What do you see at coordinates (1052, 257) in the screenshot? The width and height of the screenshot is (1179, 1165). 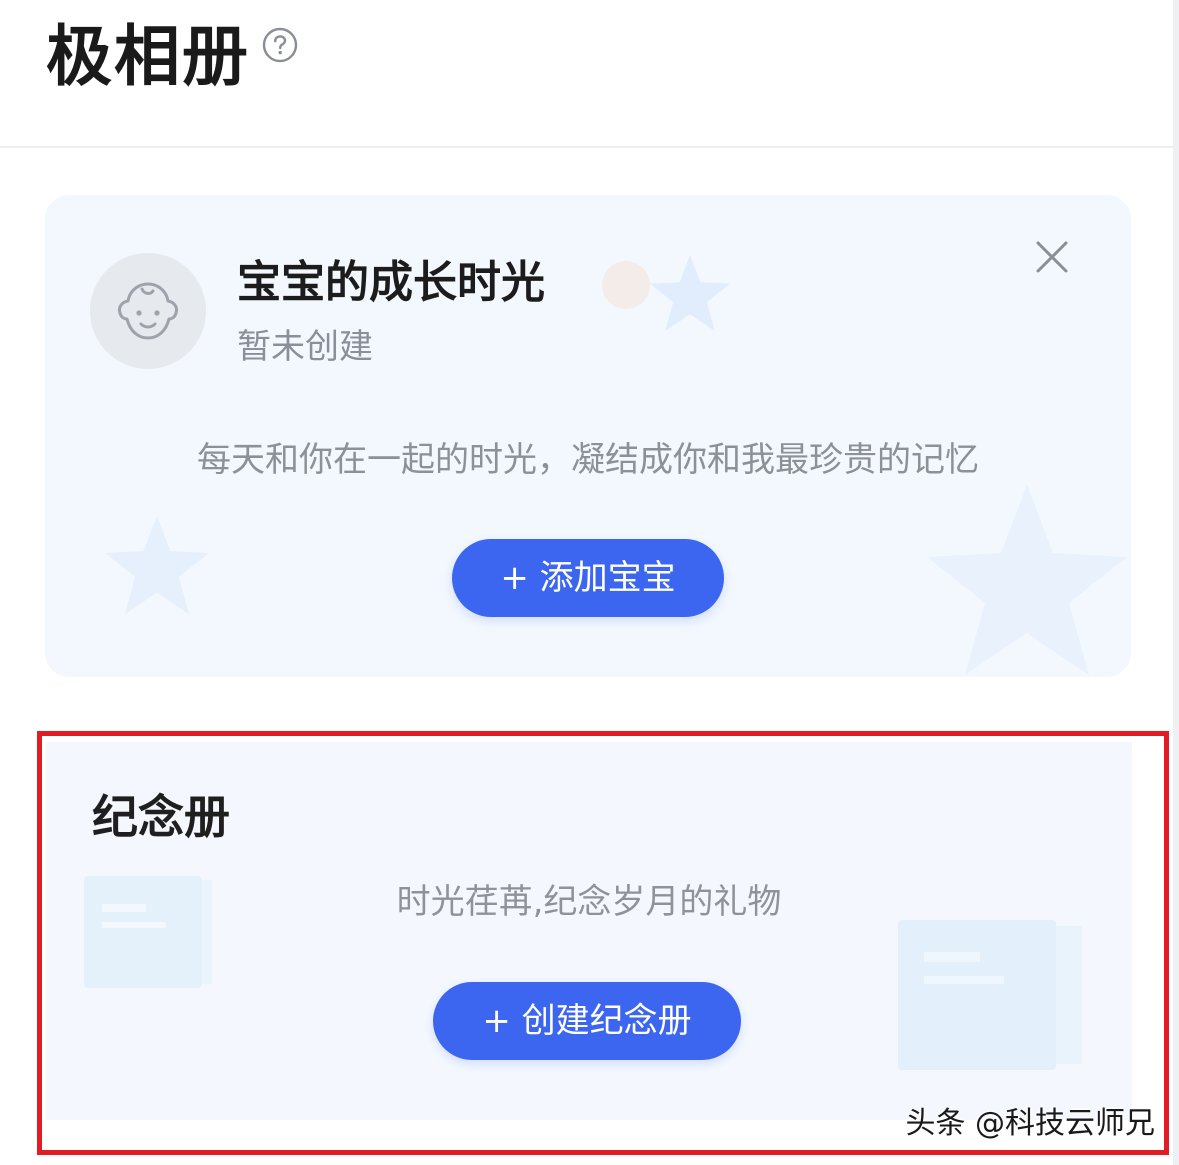 I see `close-icon` at bounding box center [1052, 257].